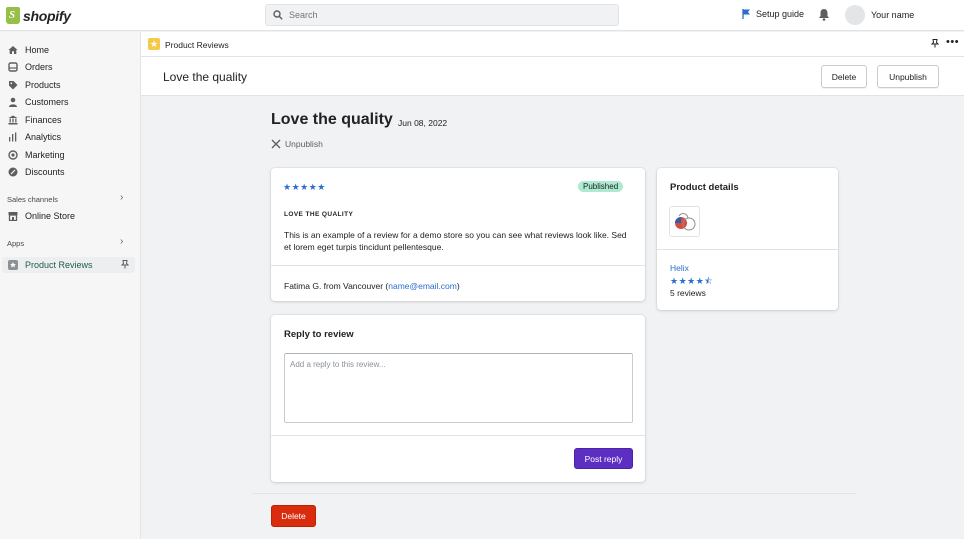 The image size is (964, 539). I want to click on reply-textarea, so click(458, 388).